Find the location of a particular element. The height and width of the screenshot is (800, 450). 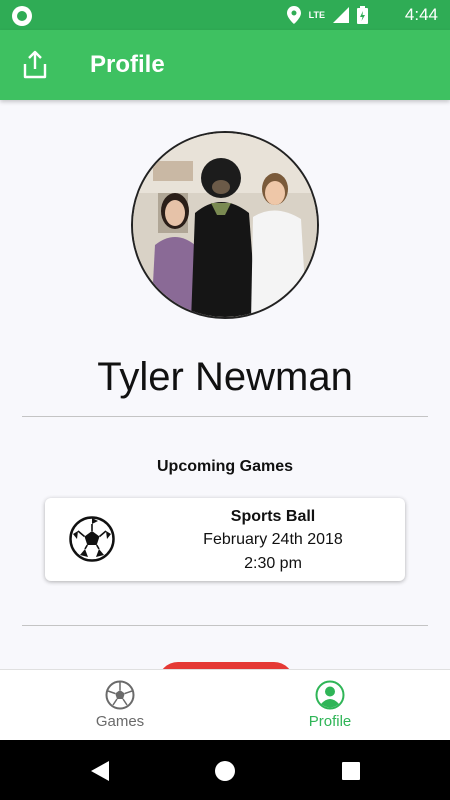

status-bar: LTE 4:44 is located at coordinates (225, 15).